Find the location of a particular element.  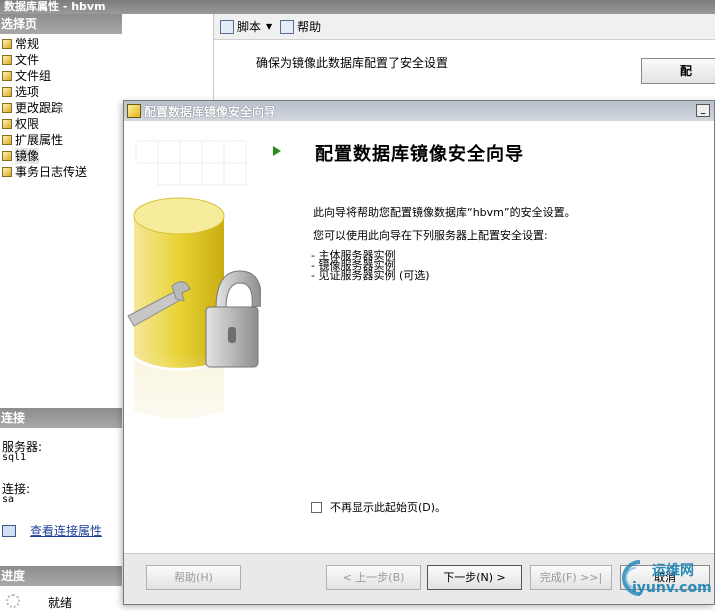

page-nav-list: 常规 文件 文件组 选项 更改跟踪 权限 扩展属性 镜像 事务日志传送 is located at coordinates (43, 108).